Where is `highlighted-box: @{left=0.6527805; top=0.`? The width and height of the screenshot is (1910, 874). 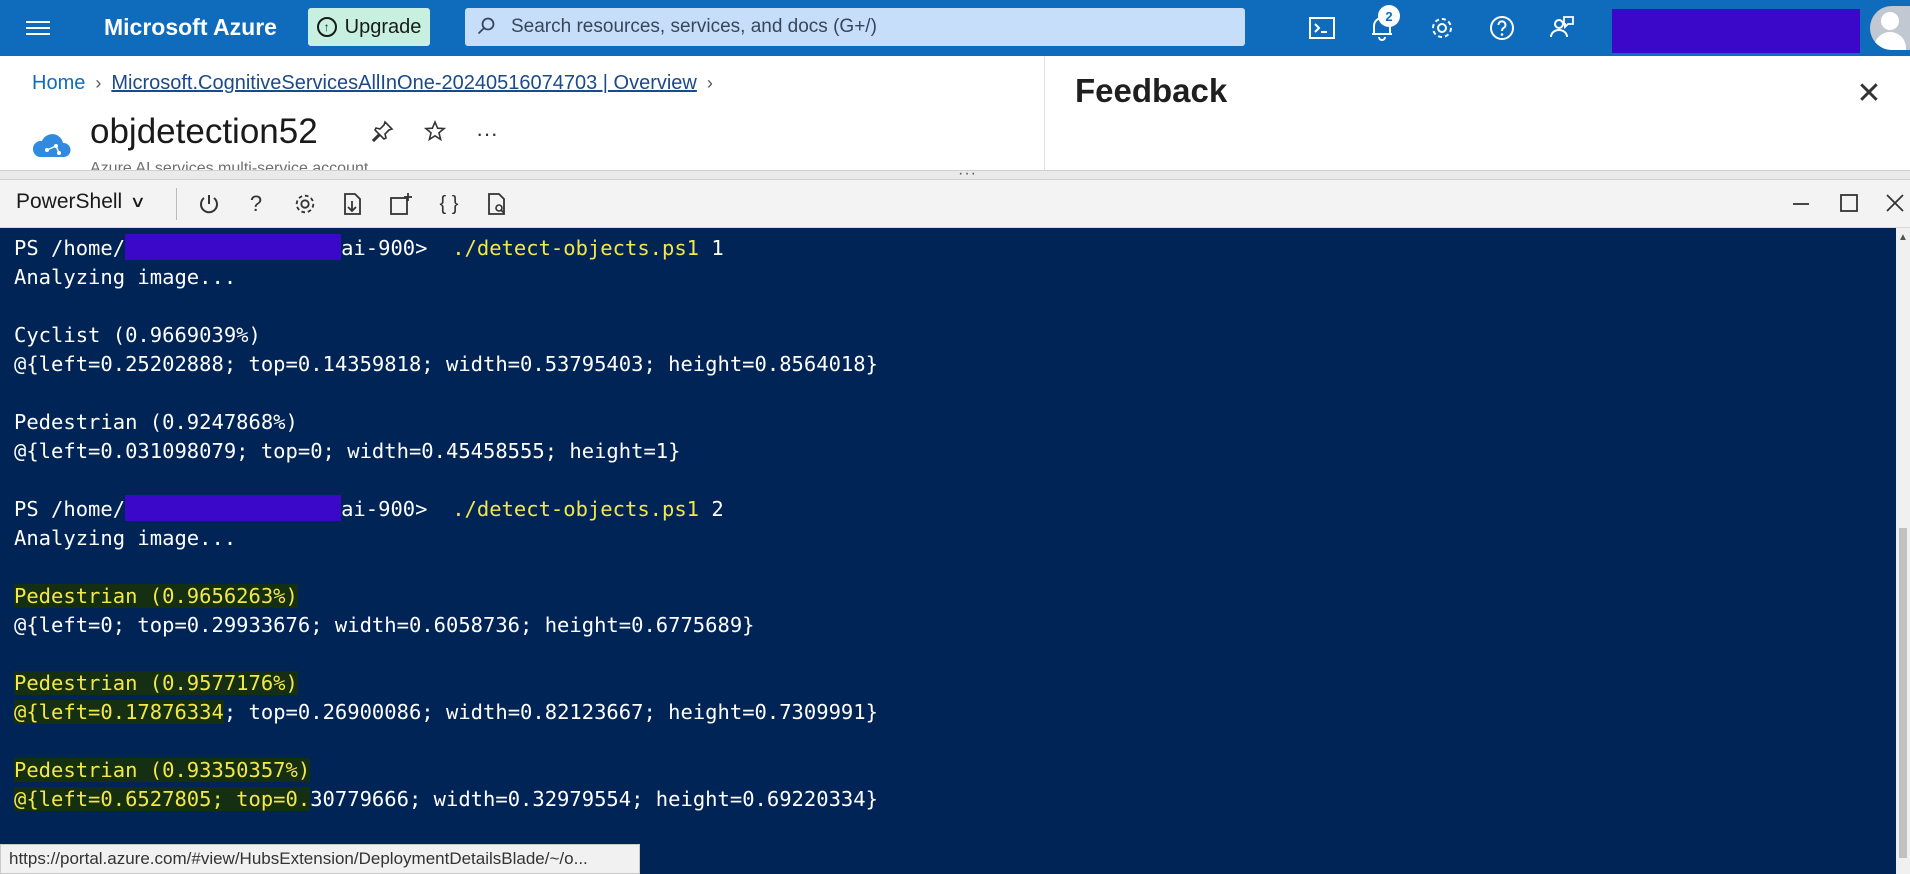
highlighted-box: @{left=0.6527805; top=0. is located at coordinates (162, 799).